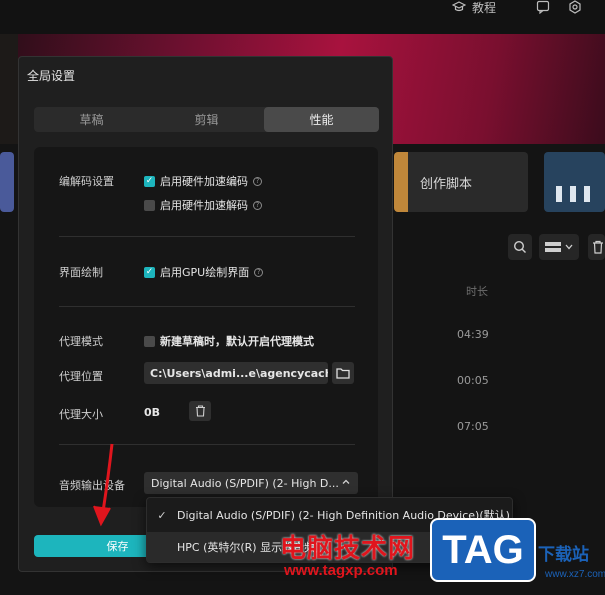  I want to click on settings-tabs: 草稿 剪辑 性能, so click(206, 119).